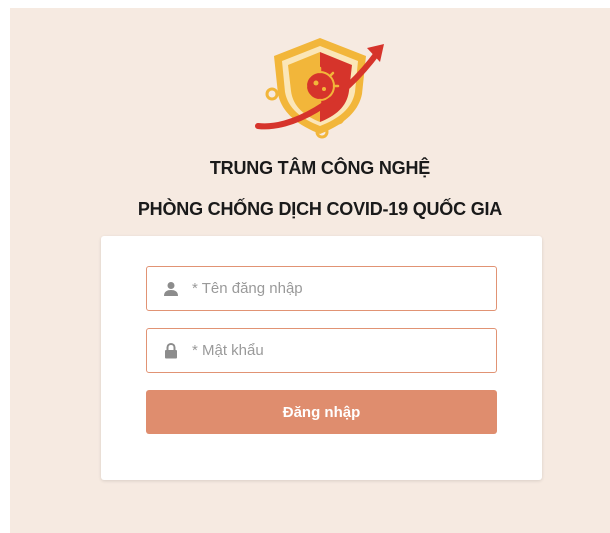  What do you see at coordinates (320, 90) in the screenshot?
I see `covid-shield-logo-icon` at bounding box center [320, 90].